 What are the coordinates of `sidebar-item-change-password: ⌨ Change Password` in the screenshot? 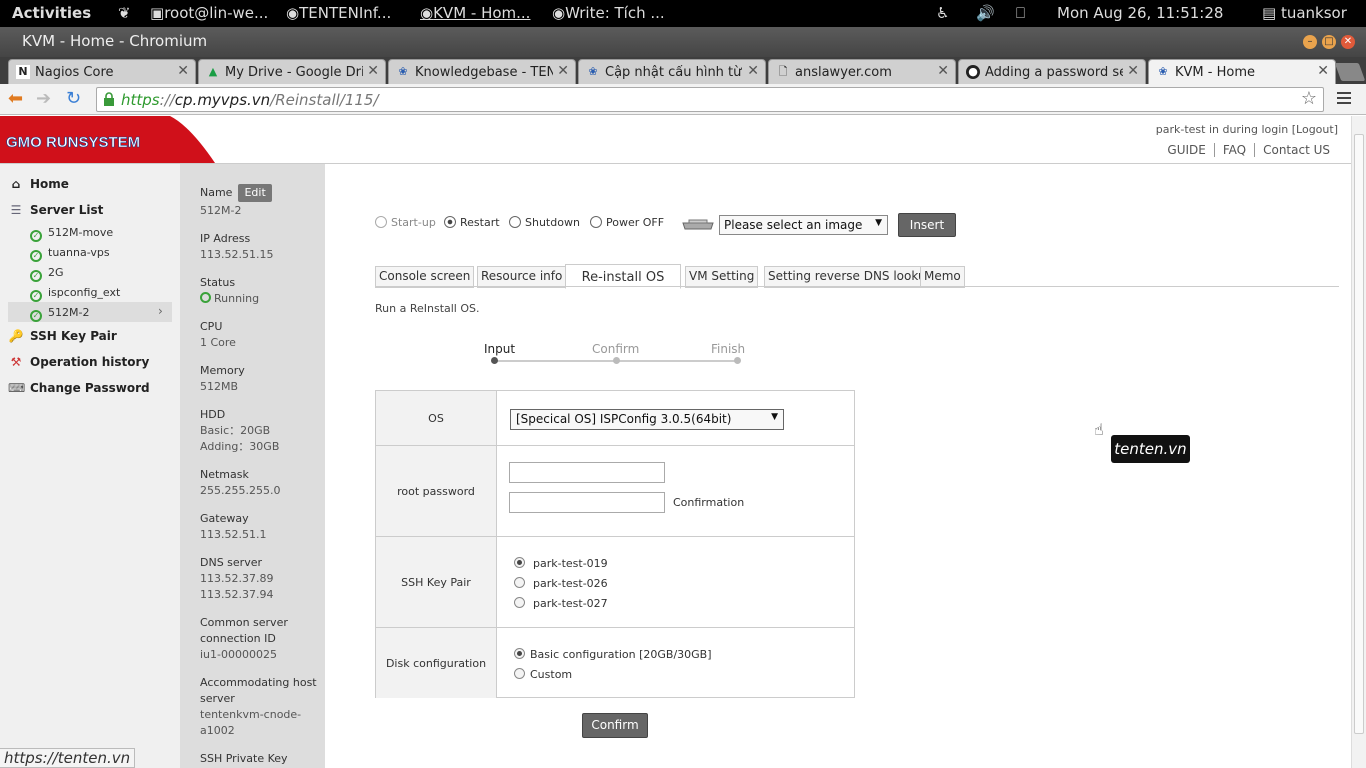 It's located at (79, 388).